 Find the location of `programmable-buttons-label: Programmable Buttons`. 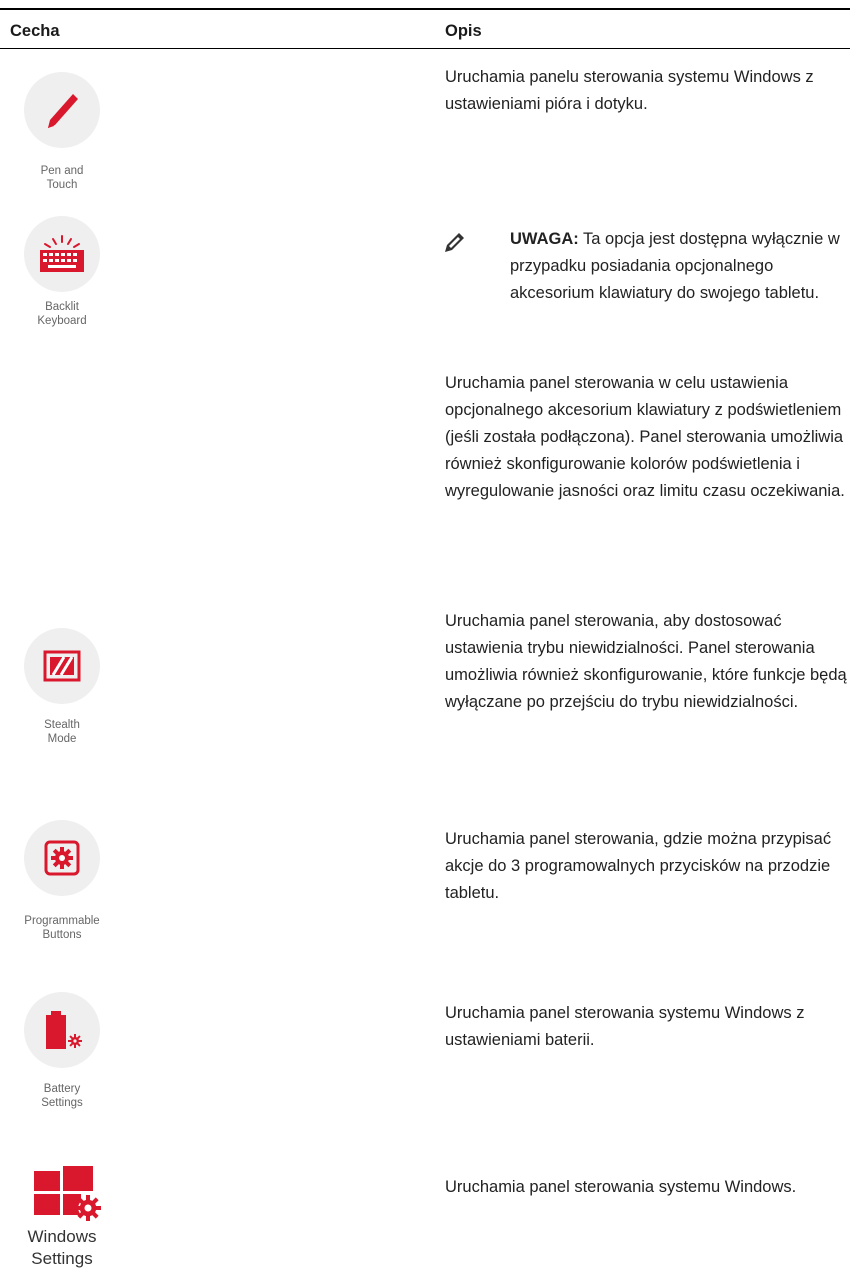

programmable-buttons-label: Programmable Buttons is located at coordinates (62, 928).